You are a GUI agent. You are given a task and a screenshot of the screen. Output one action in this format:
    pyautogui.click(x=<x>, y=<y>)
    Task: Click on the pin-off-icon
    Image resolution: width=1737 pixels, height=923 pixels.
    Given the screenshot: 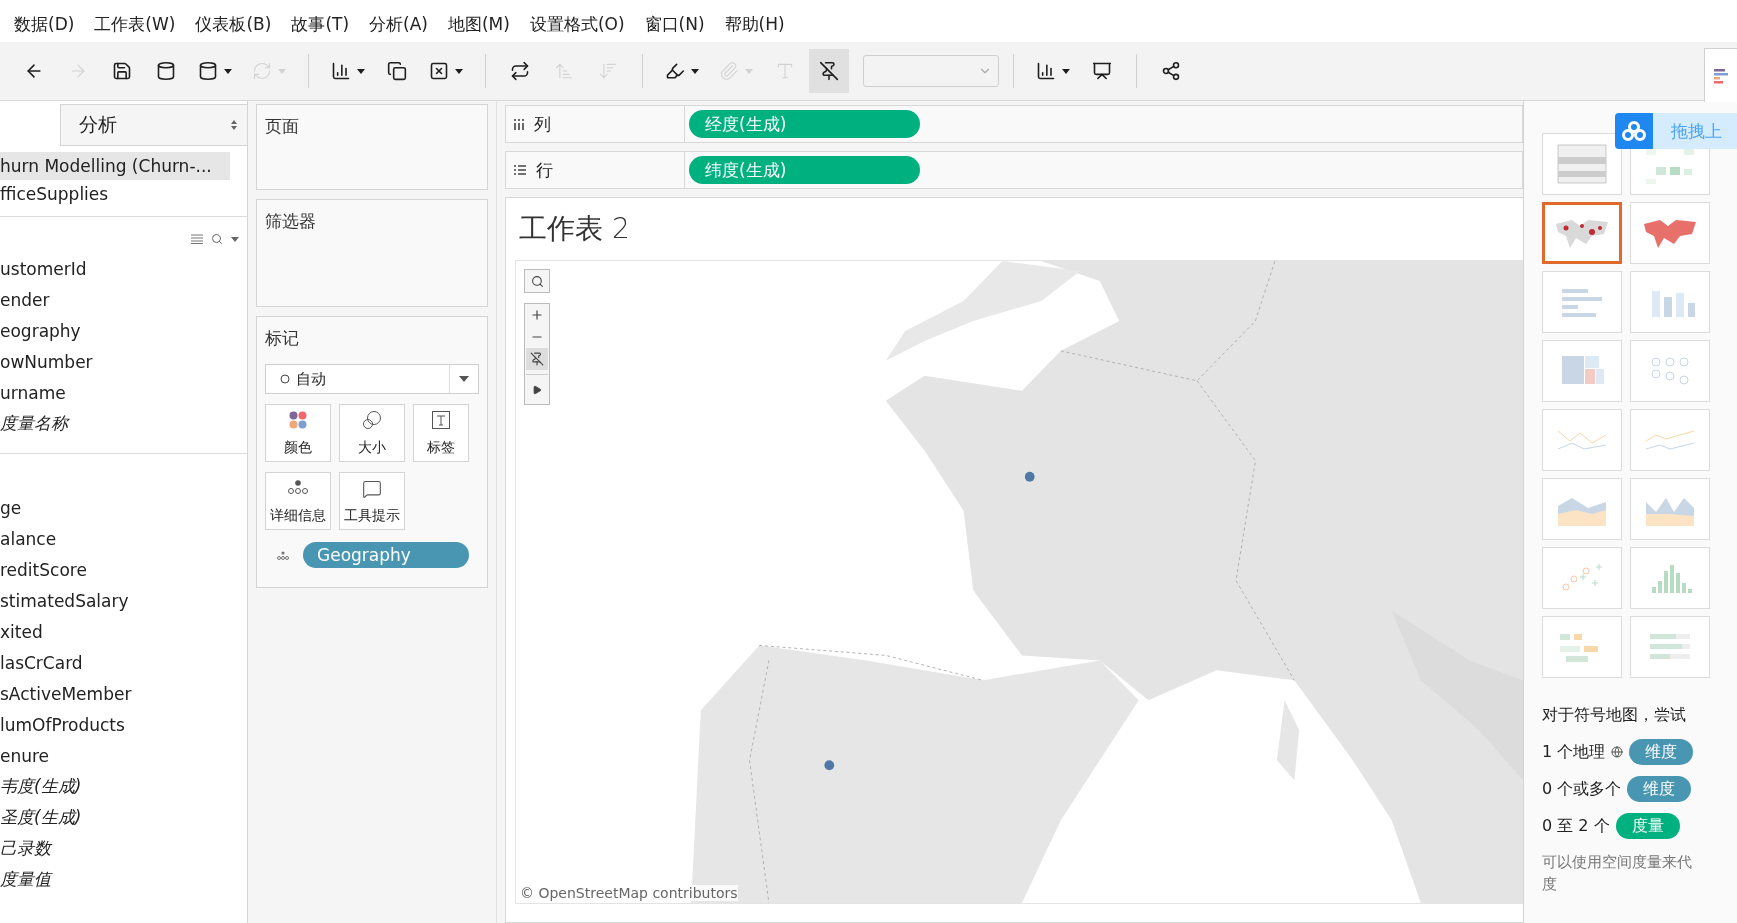 What is the action you would take?
    pyautogui.click(x=537, y=359)
    